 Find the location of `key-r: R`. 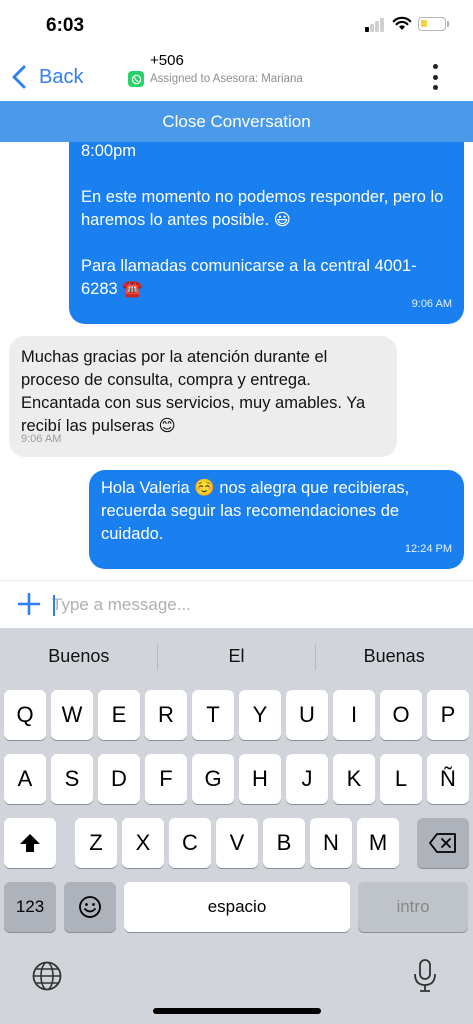

key-r: R is located at coordinates (166, 715).